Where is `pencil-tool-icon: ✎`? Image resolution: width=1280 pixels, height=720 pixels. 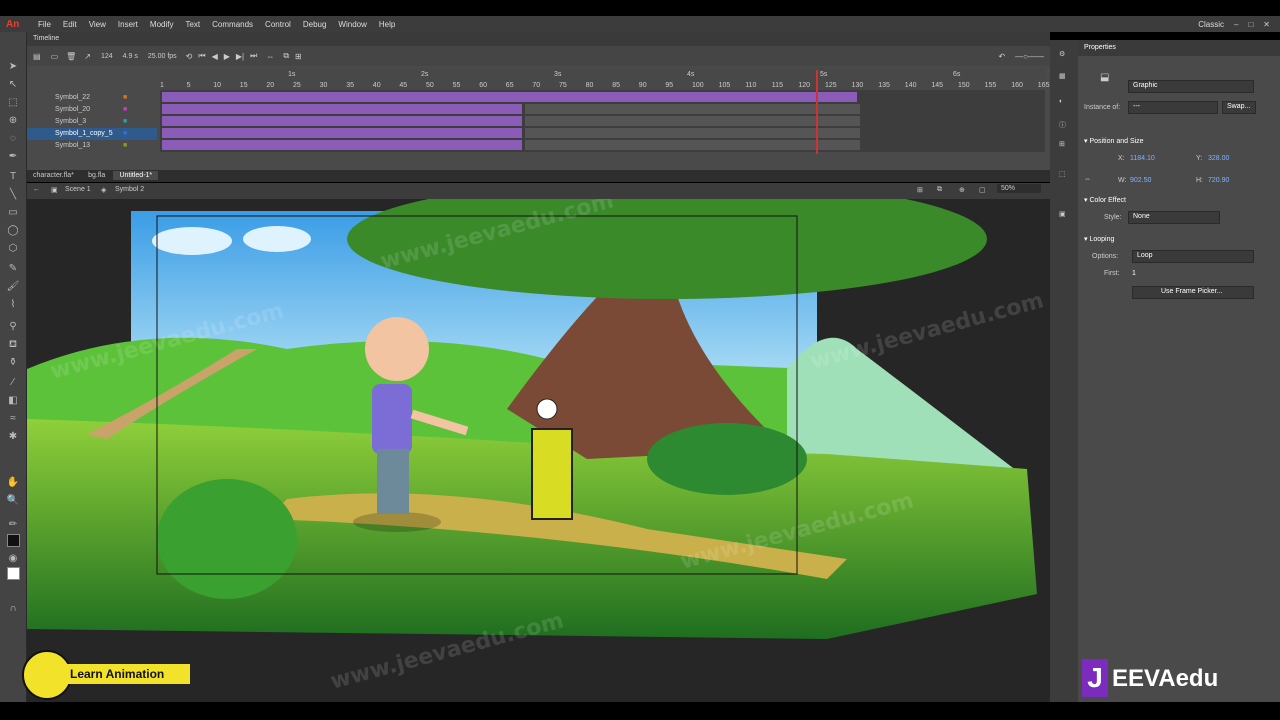
pencil-tool-icon: ✎ is located at coordinates (13, 269).